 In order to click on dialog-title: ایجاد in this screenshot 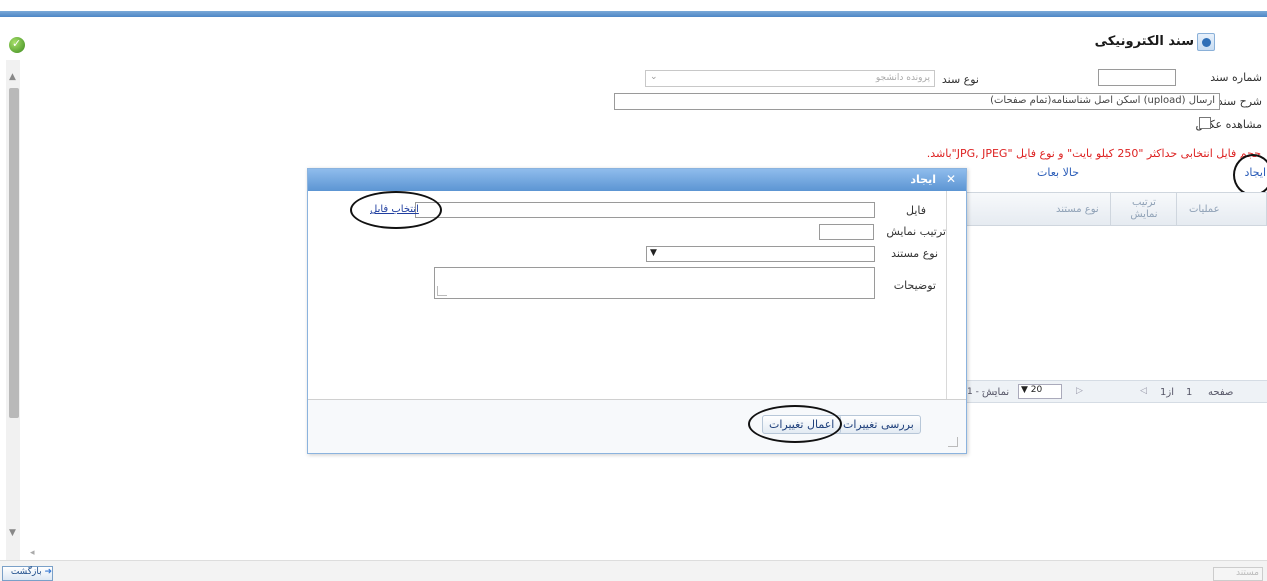, I will do `click(923, 179)`.